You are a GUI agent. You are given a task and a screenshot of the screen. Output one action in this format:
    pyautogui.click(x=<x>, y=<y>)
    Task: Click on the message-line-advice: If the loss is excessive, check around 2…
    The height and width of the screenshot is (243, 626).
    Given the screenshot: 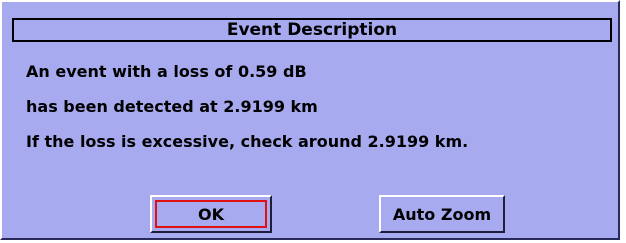 What is the action you would take?
    pyautogui.click(x=247, y=141)
    